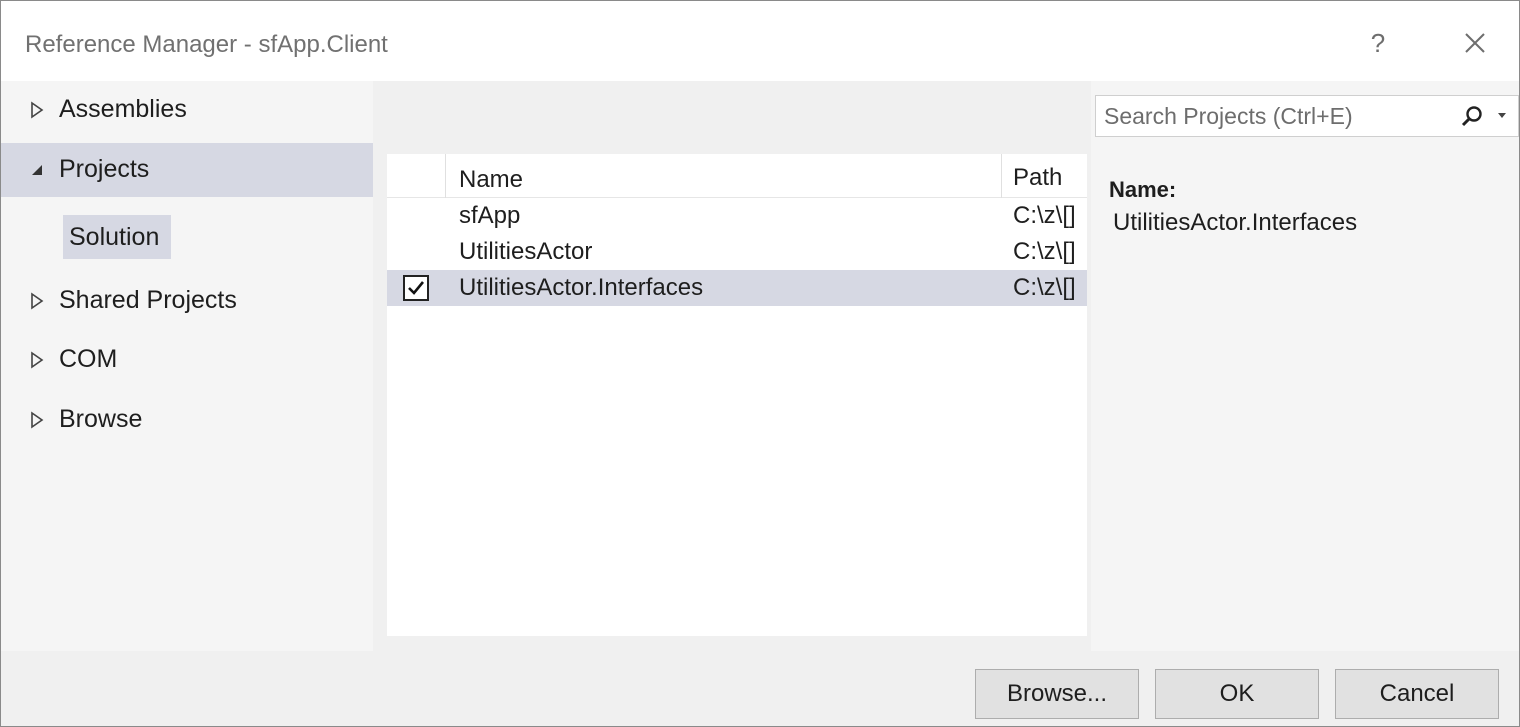 The image size is (1520, 727). Describe the element at coordinates (1378, 43) in the screenshot. I see `help-button: ?` at that location.